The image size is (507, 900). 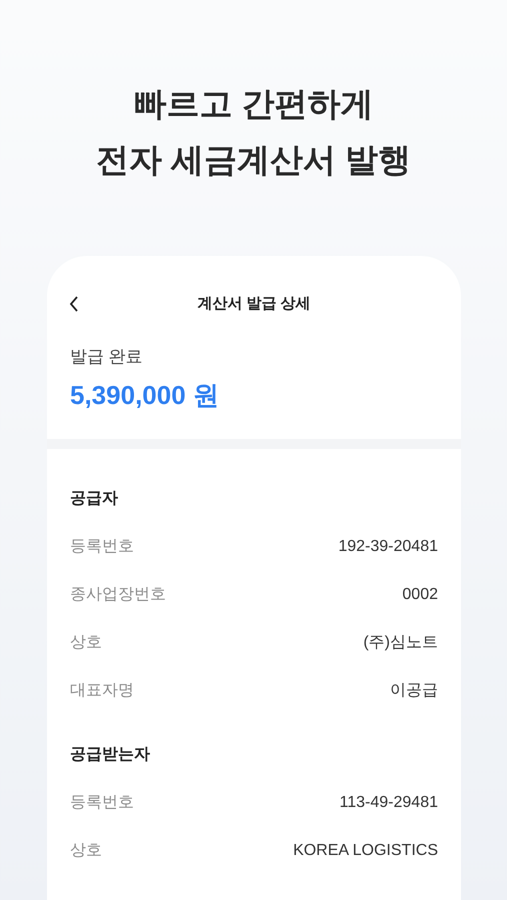 I want to click on field-label: 대표자명, so click(x=102, y=690).